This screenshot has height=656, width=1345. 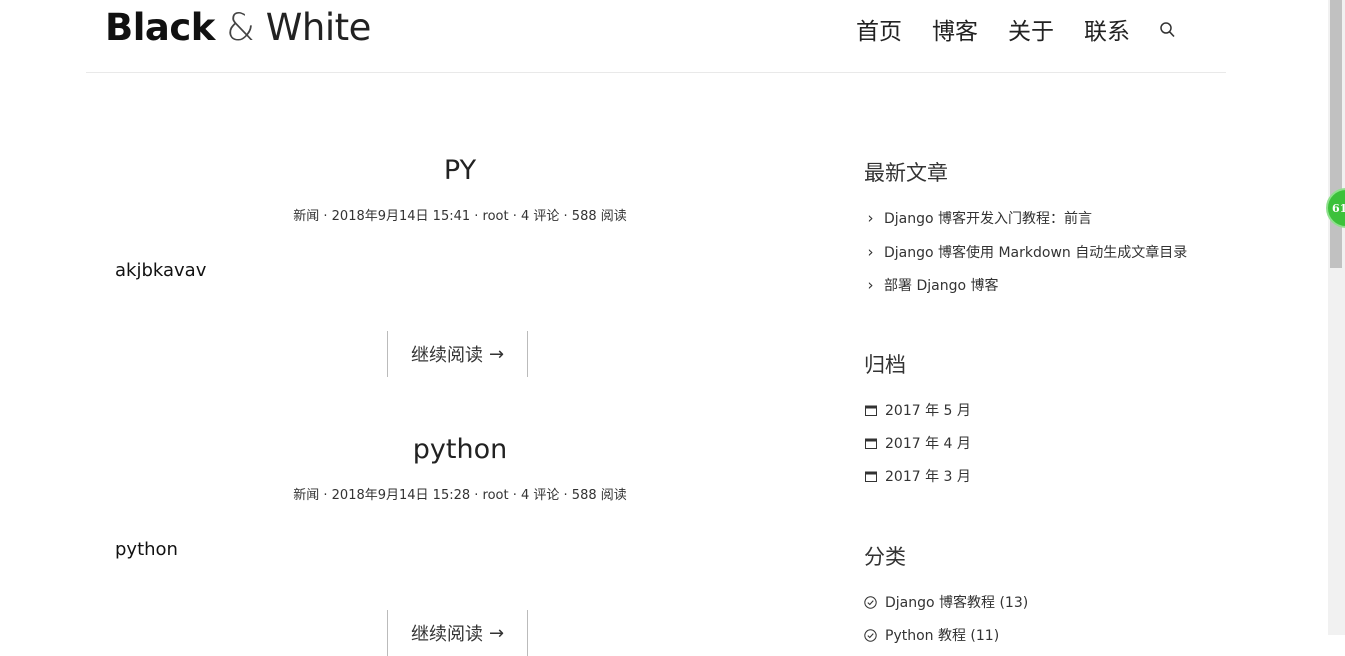 What do you see at coordinates (1044, 592) in the screenshot?
I see `widget-categories: 分类 Django 博客教程 (13) Python 教程 (11)` at bounding box center [1044, 592].